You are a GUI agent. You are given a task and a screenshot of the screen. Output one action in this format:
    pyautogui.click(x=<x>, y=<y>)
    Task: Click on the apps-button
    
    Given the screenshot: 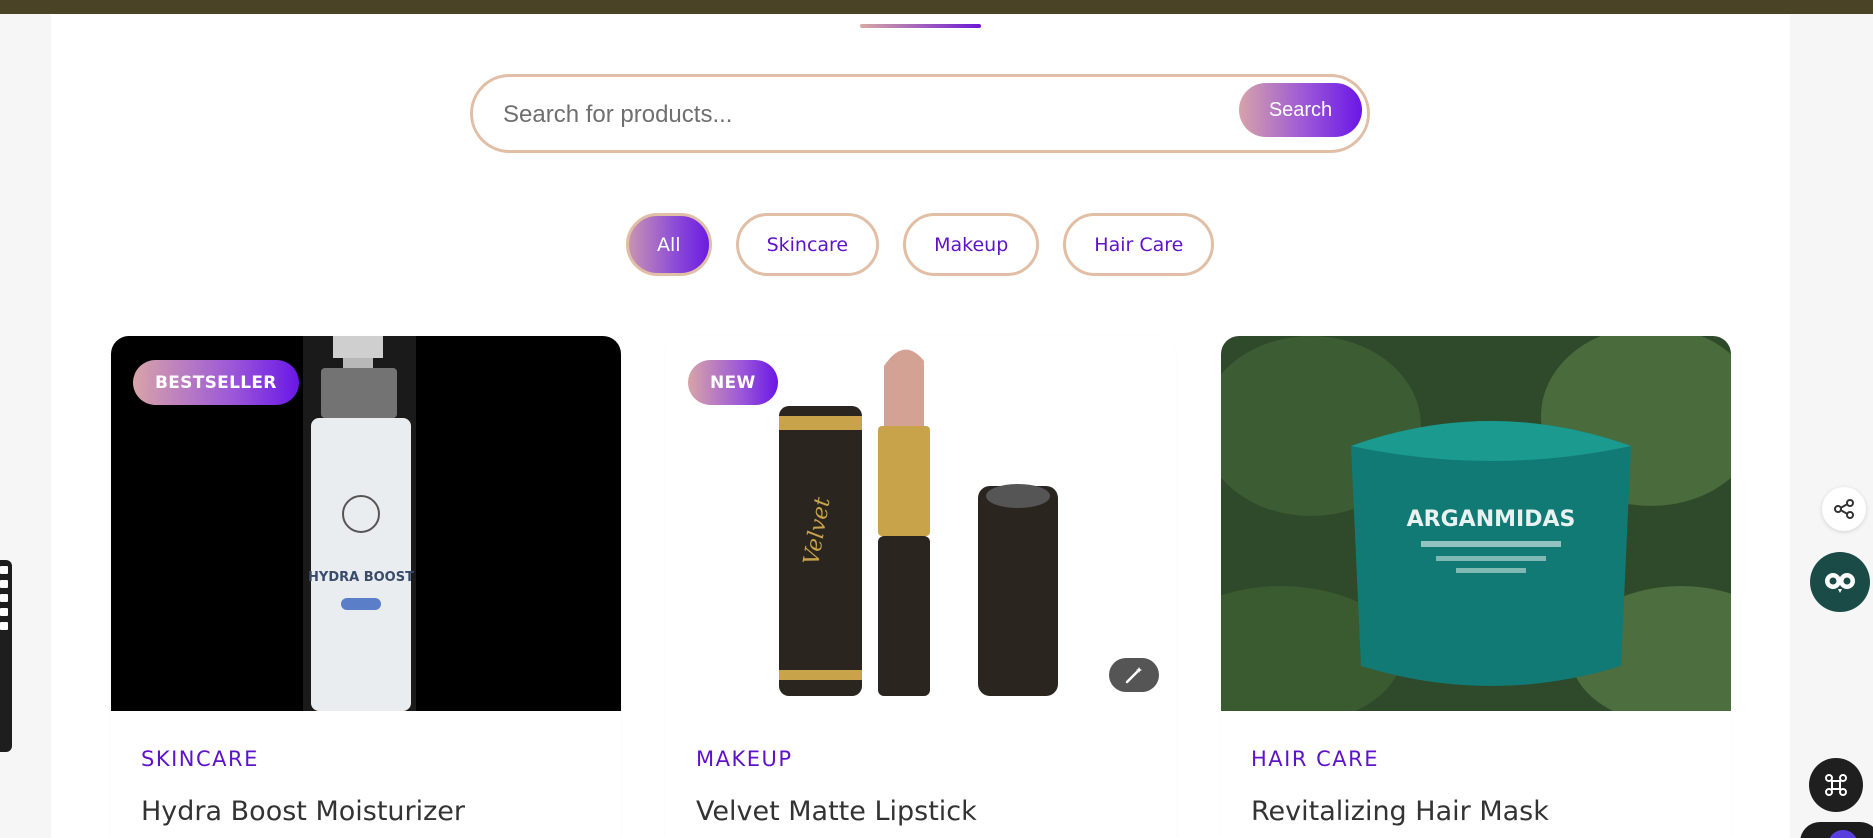 What is the action you would take?
    pyautogui.click(x=1836, y=785)
    